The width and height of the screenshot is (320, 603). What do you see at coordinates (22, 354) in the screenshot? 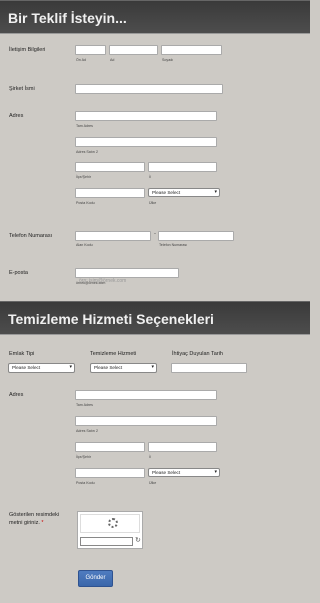
I see `property-type-label: Emlak Tipi` at bounding box center [22, 354].